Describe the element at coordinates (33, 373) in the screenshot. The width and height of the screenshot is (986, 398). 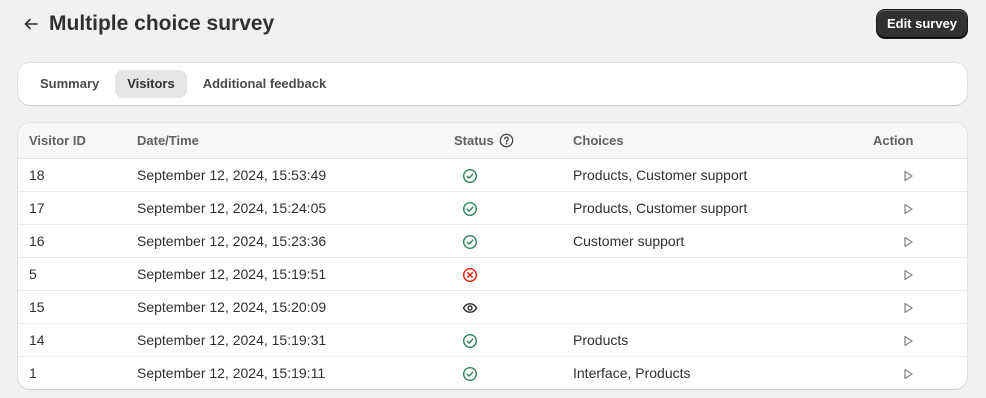
I see `visitor-id: 1` at that location.